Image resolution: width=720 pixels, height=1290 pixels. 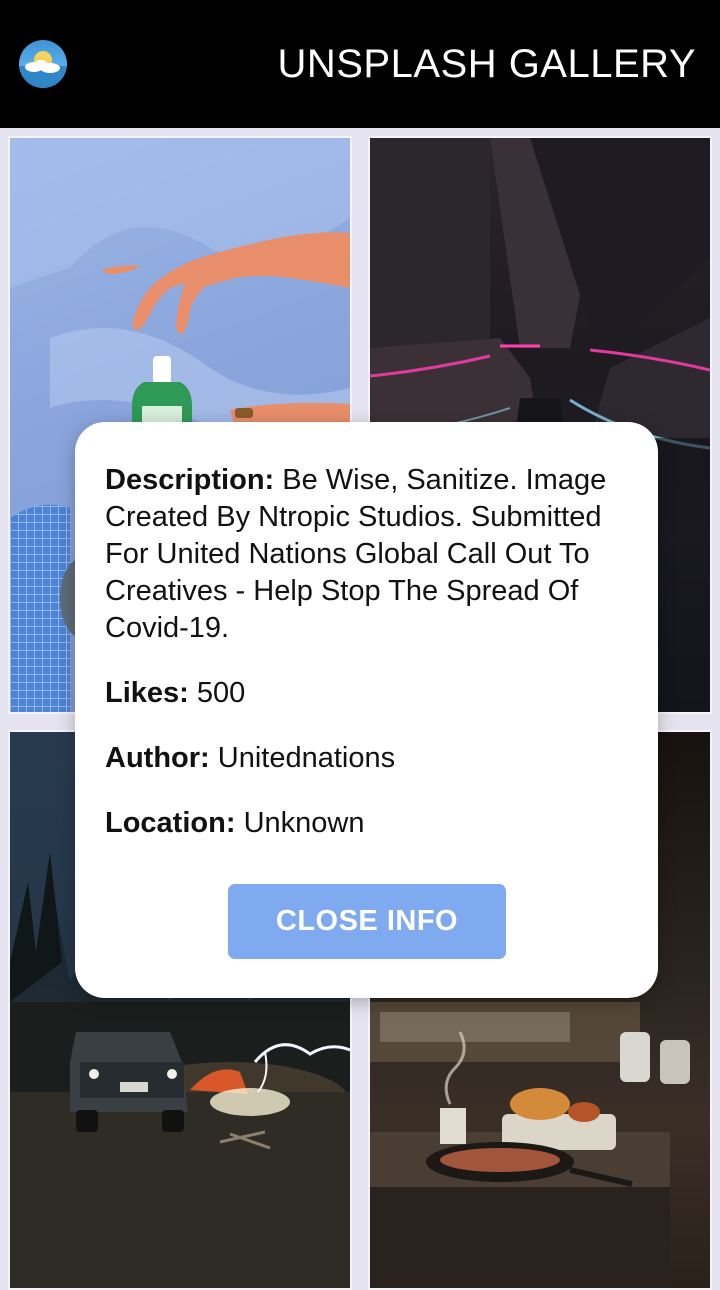 What do you see at coordinates (366, 693) in the screenshot?
I see `likes-row: Likes: 500` at bounding box center [366, 693].